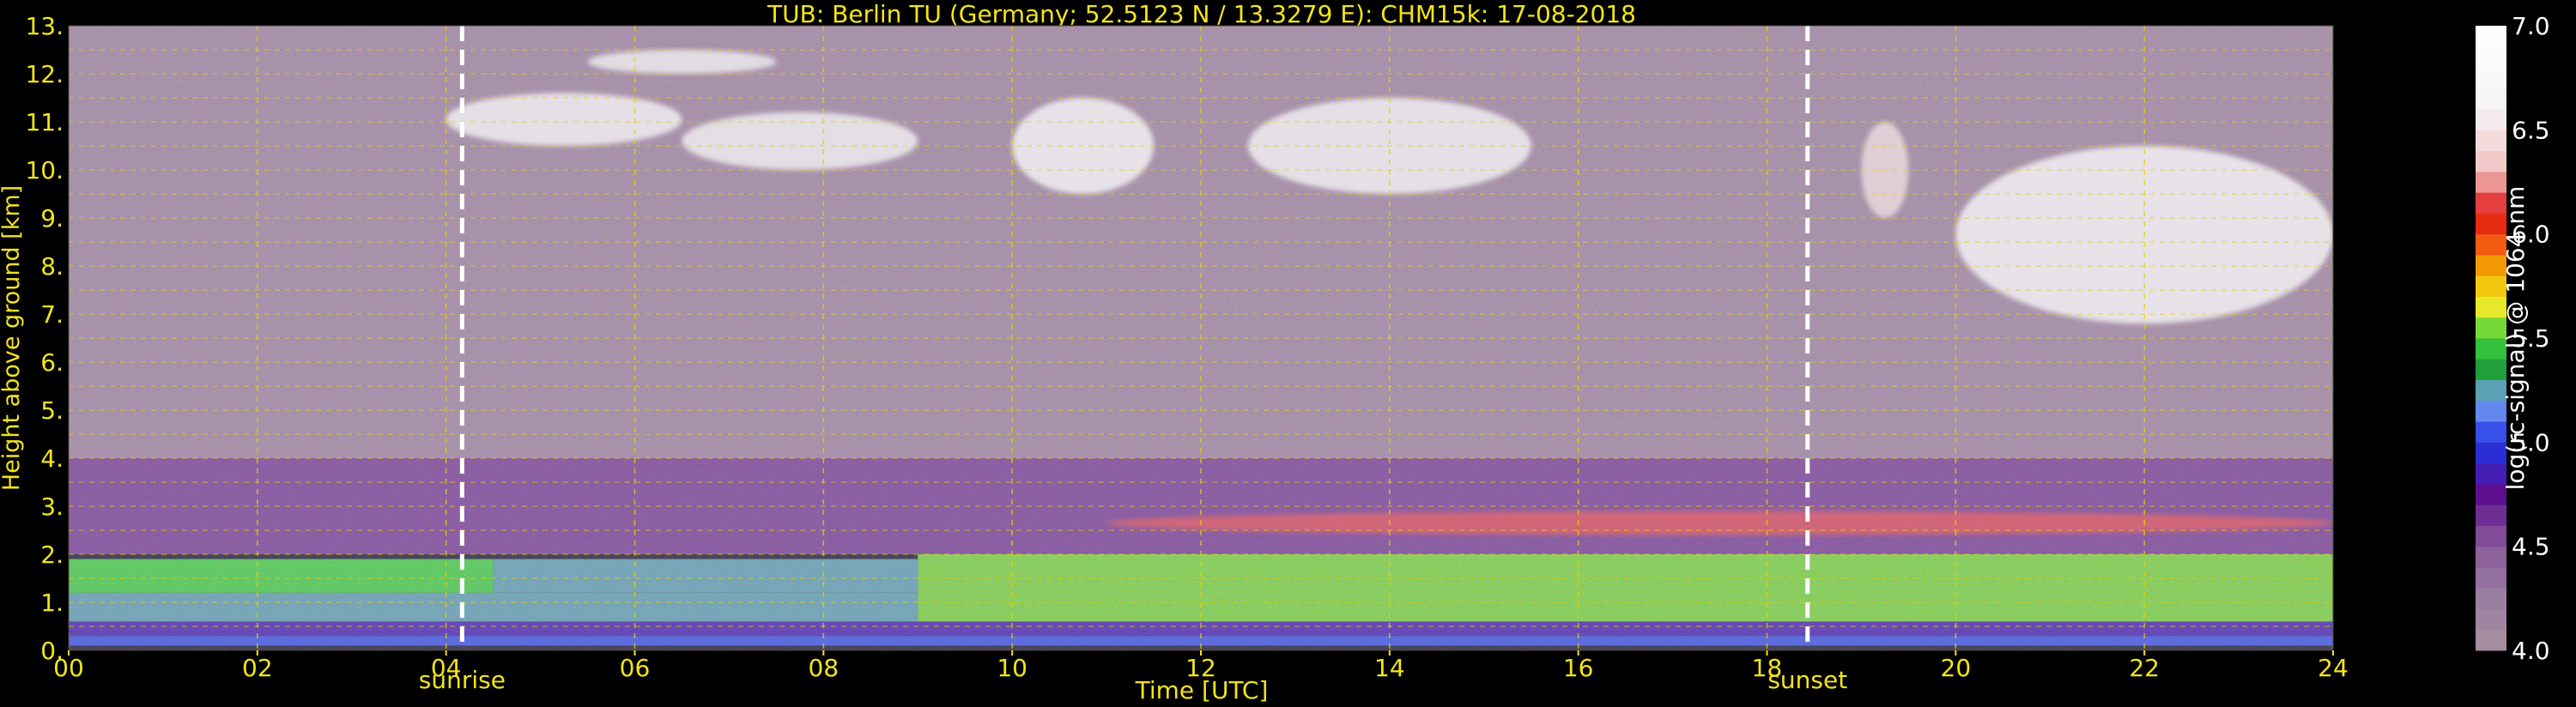 Image resolution: width=2576 pixels, height=707 pixels. I want to click on sunset-label: sunset, so click(1807, 680).